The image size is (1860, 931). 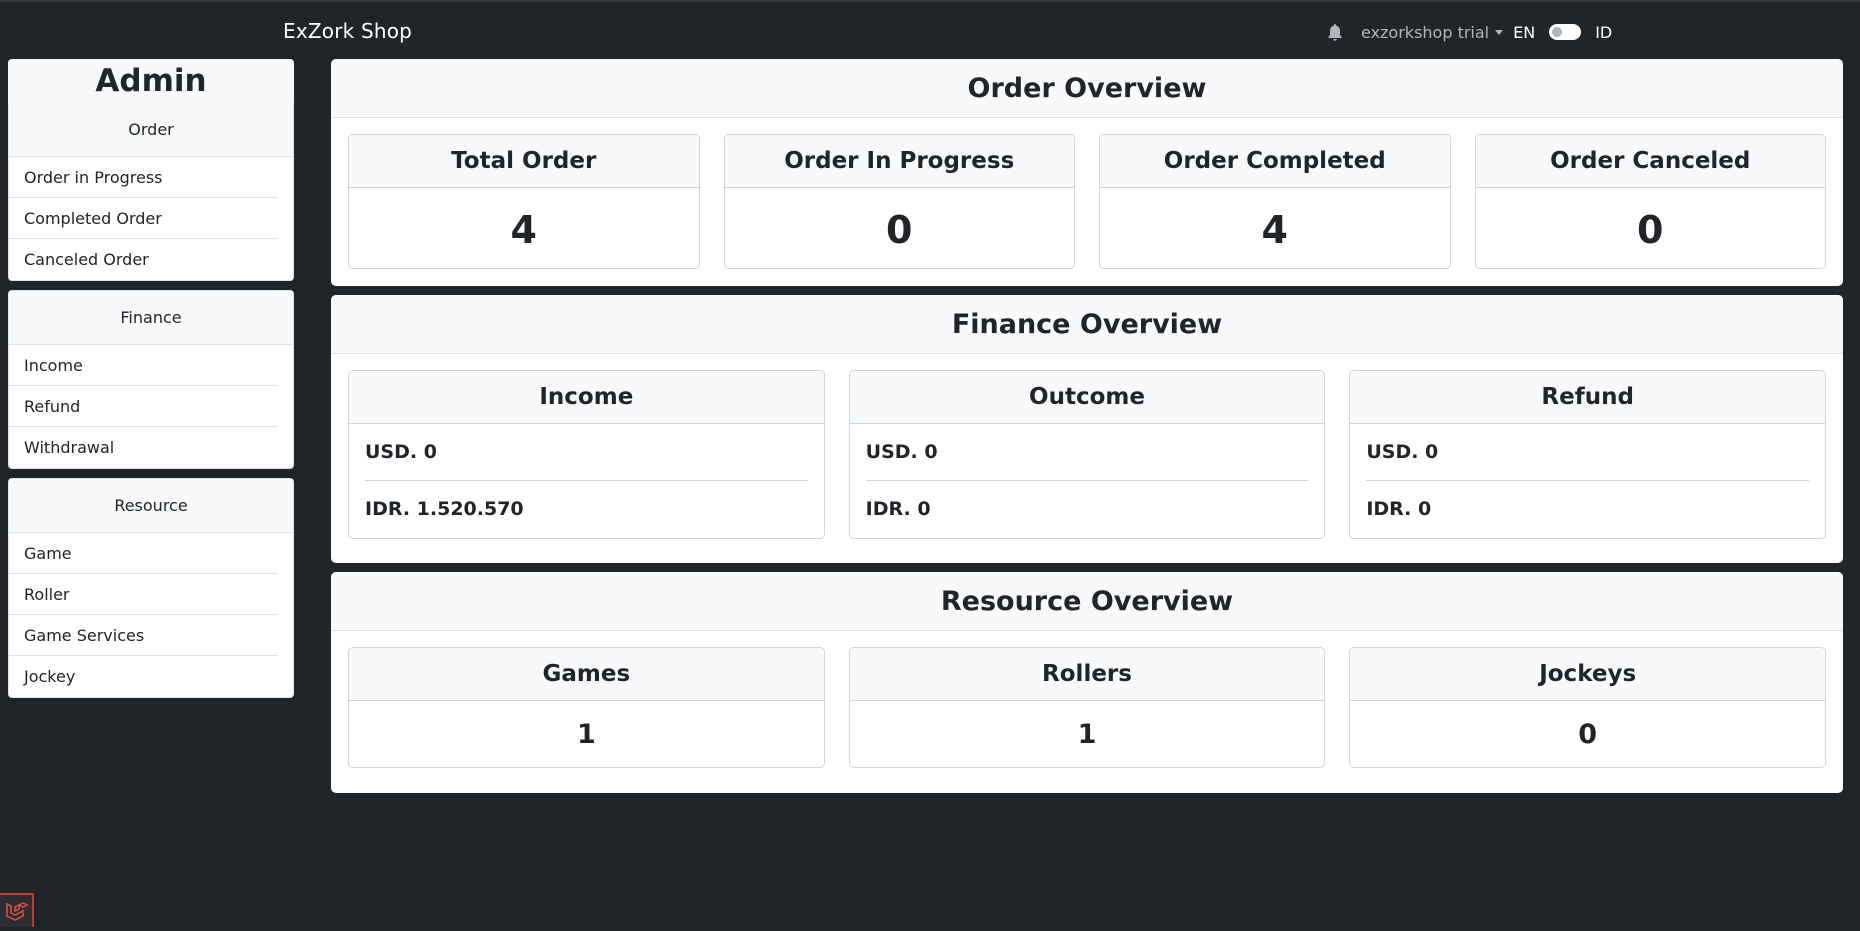 I want to click on finance-overview-title: Finance Overview, so click(x=1087, y=324).